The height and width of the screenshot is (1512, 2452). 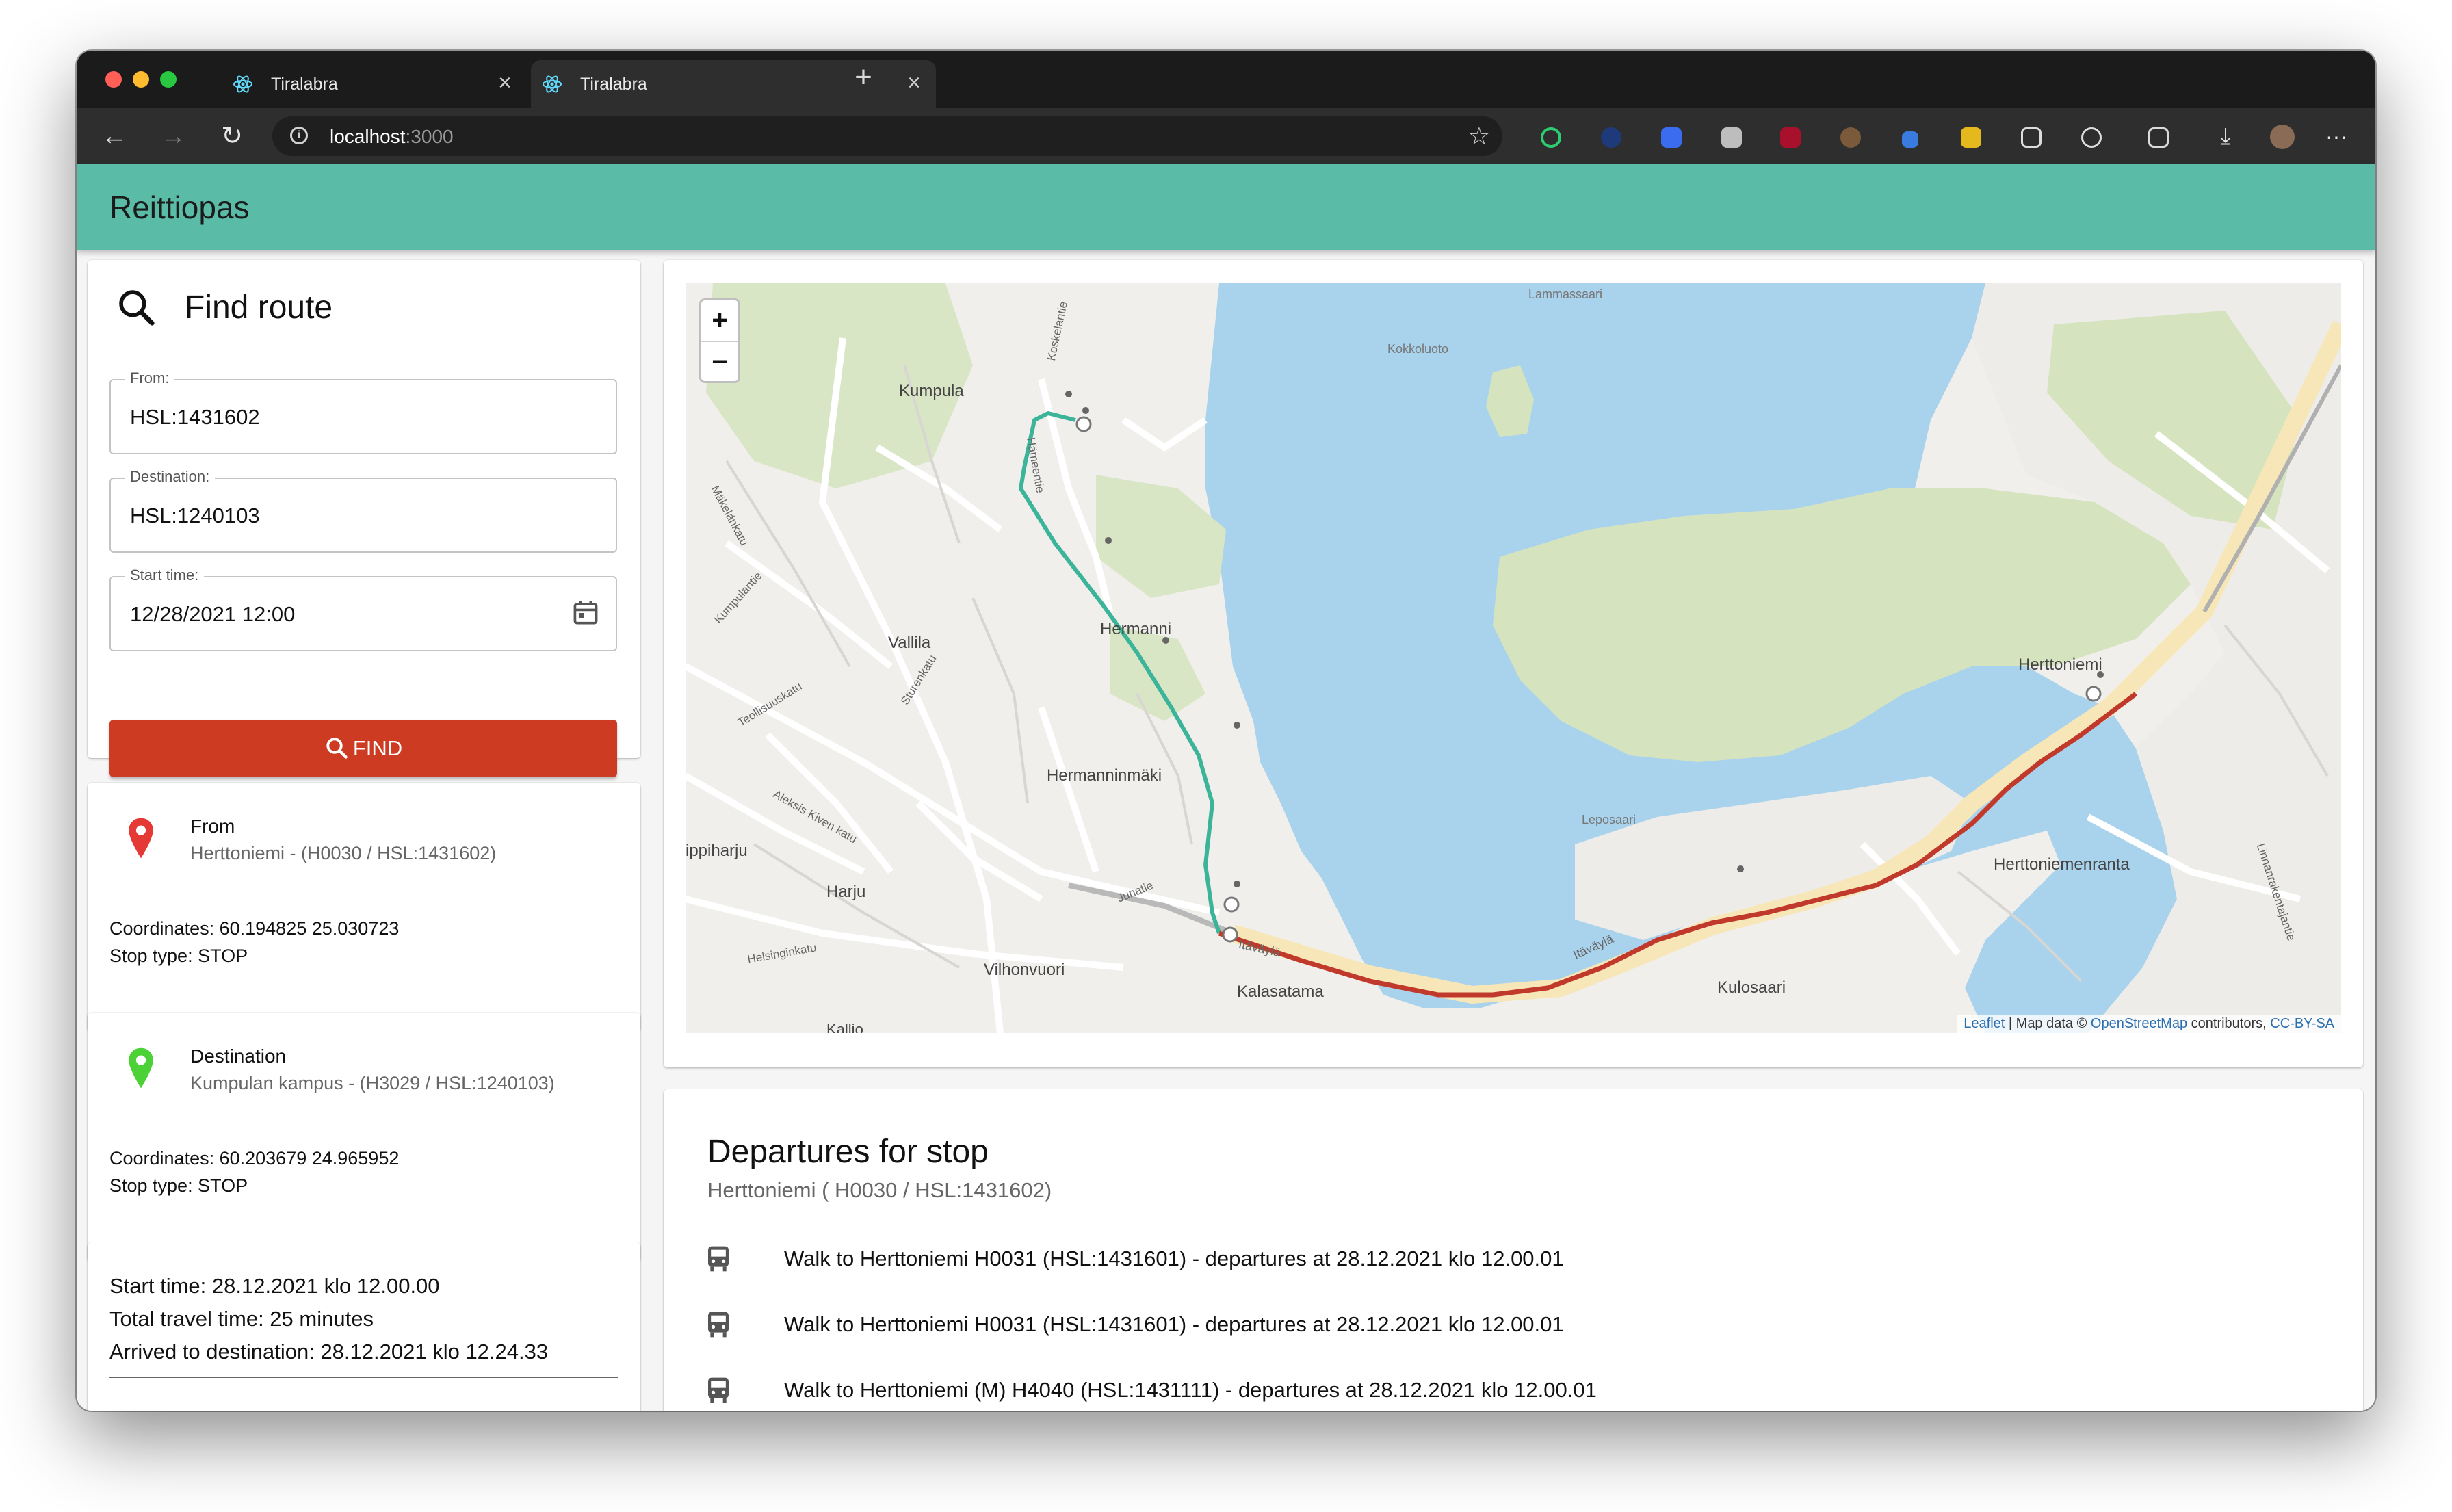 What do you see at coordinates (363, 1377) in the screenshot?
I see `divider` at bounding box center [363, 1377].